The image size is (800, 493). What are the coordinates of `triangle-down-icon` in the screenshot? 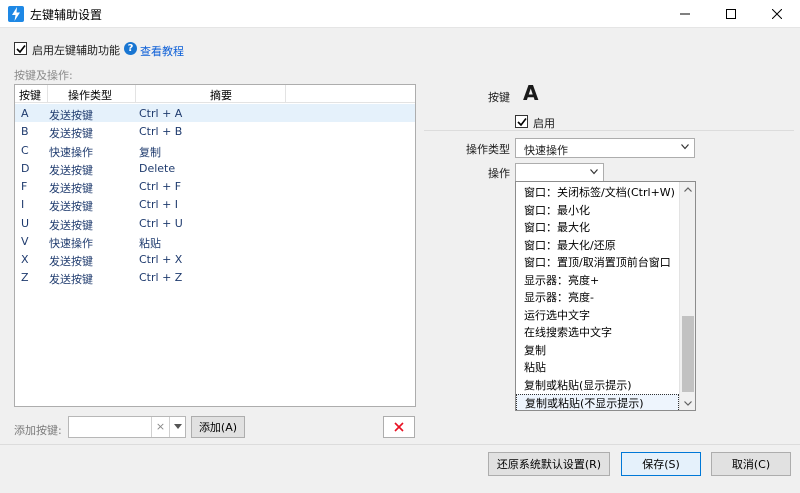 It's located at (177, 426).